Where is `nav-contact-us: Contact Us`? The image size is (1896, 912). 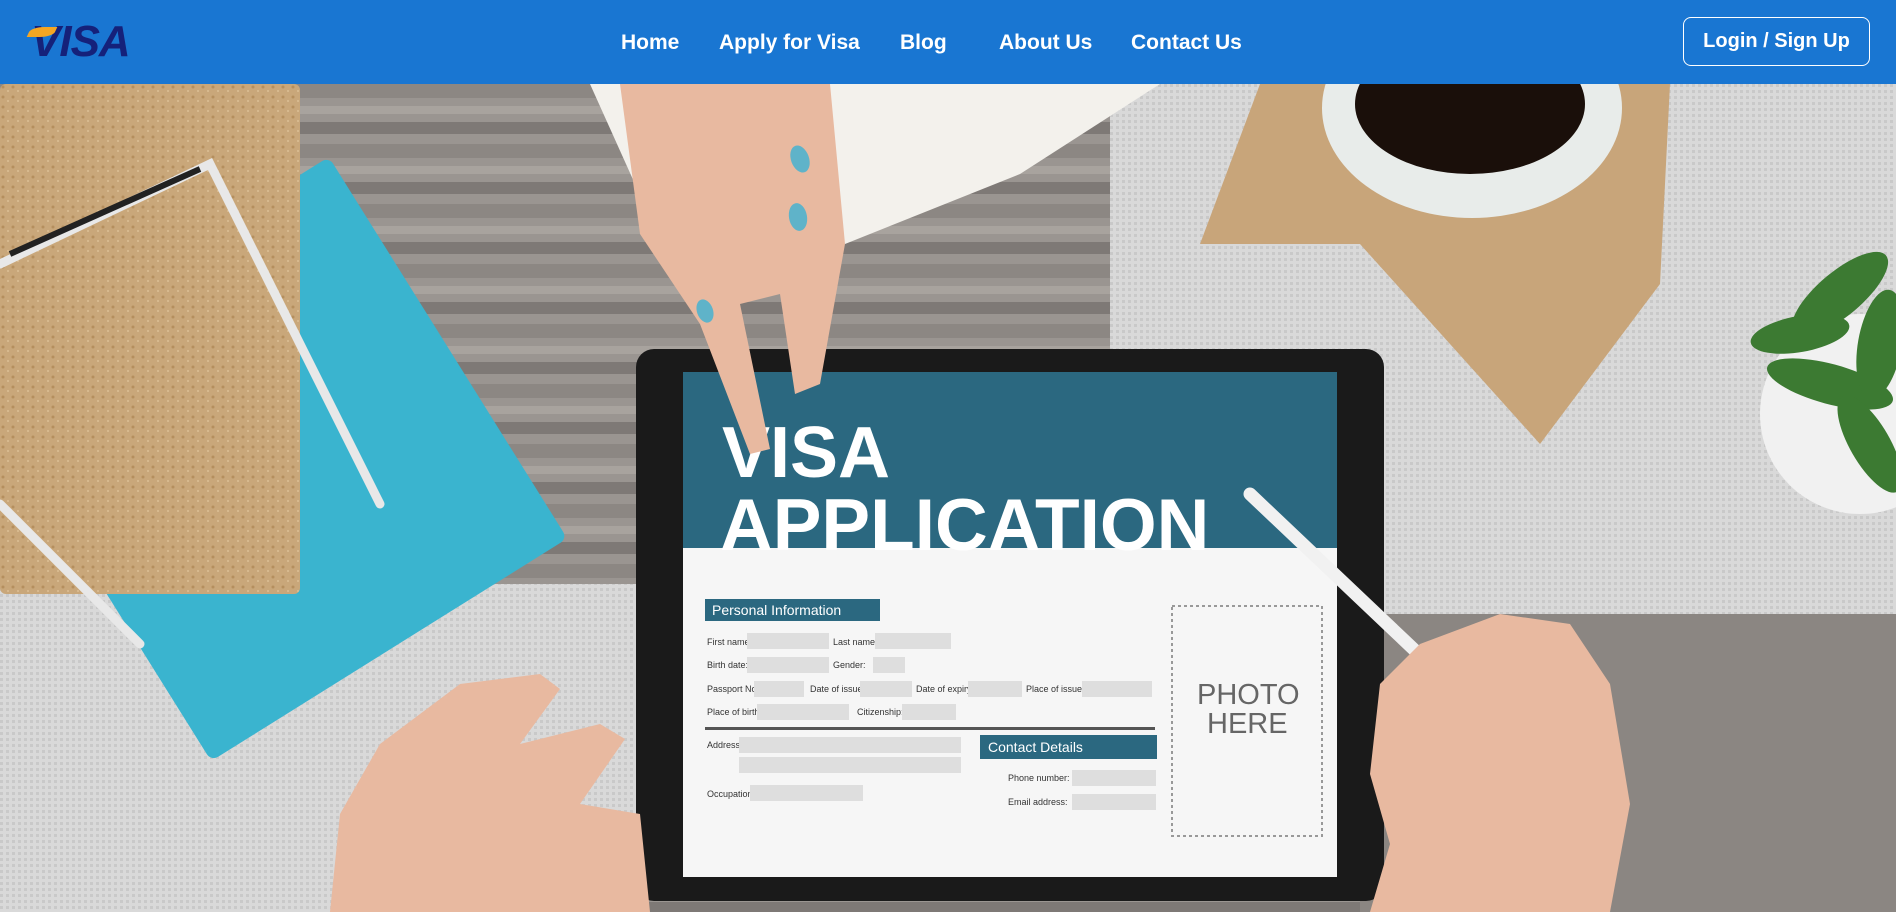 nav-contact-us: Contact Us is located at coordinates (1186, 43).